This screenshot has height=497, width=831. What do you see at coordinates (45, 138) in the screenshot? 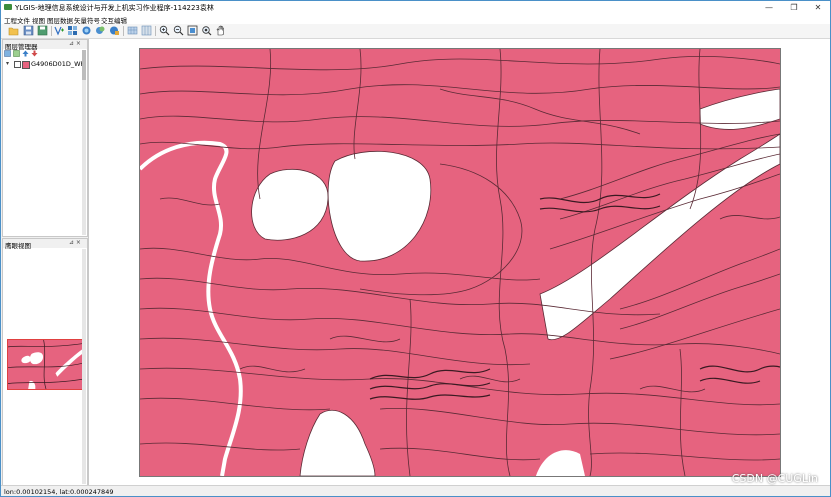
I see `layer-manager-panel: 图层管理器 ⊿ × ▾ G4906D01D_WP` at bounding box center [45, 138].